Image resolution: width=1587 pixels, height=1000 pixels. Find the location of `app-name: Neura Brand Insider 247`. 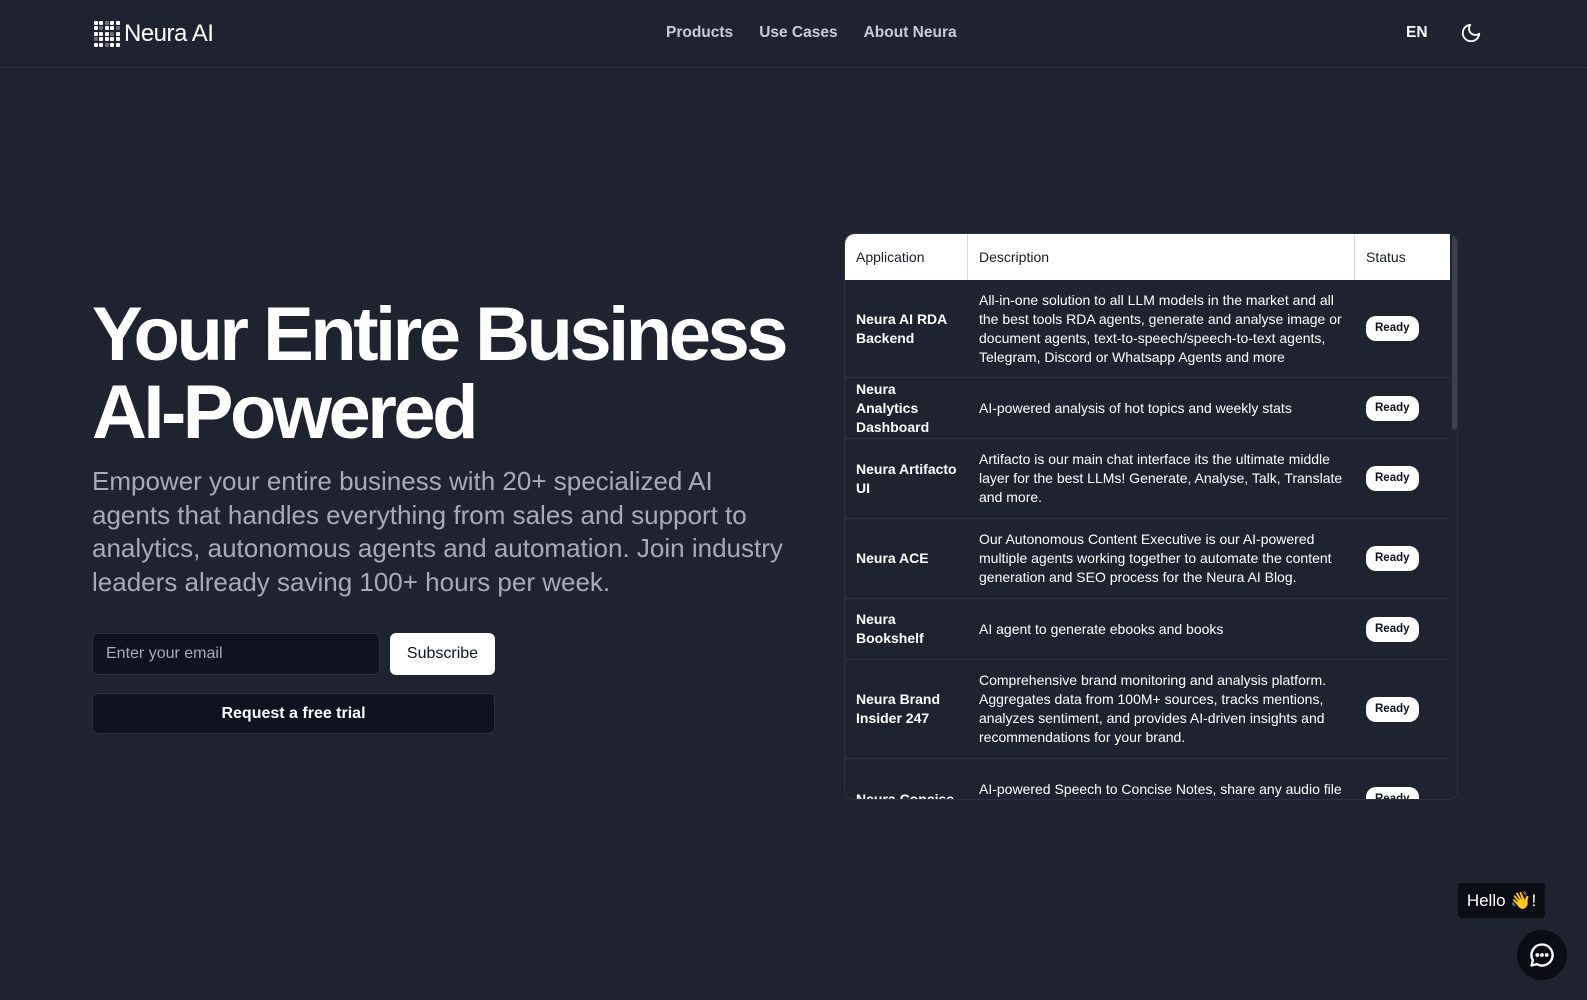

app-name: Neura Brand Insider 247 is located at coordinates (898, 708).